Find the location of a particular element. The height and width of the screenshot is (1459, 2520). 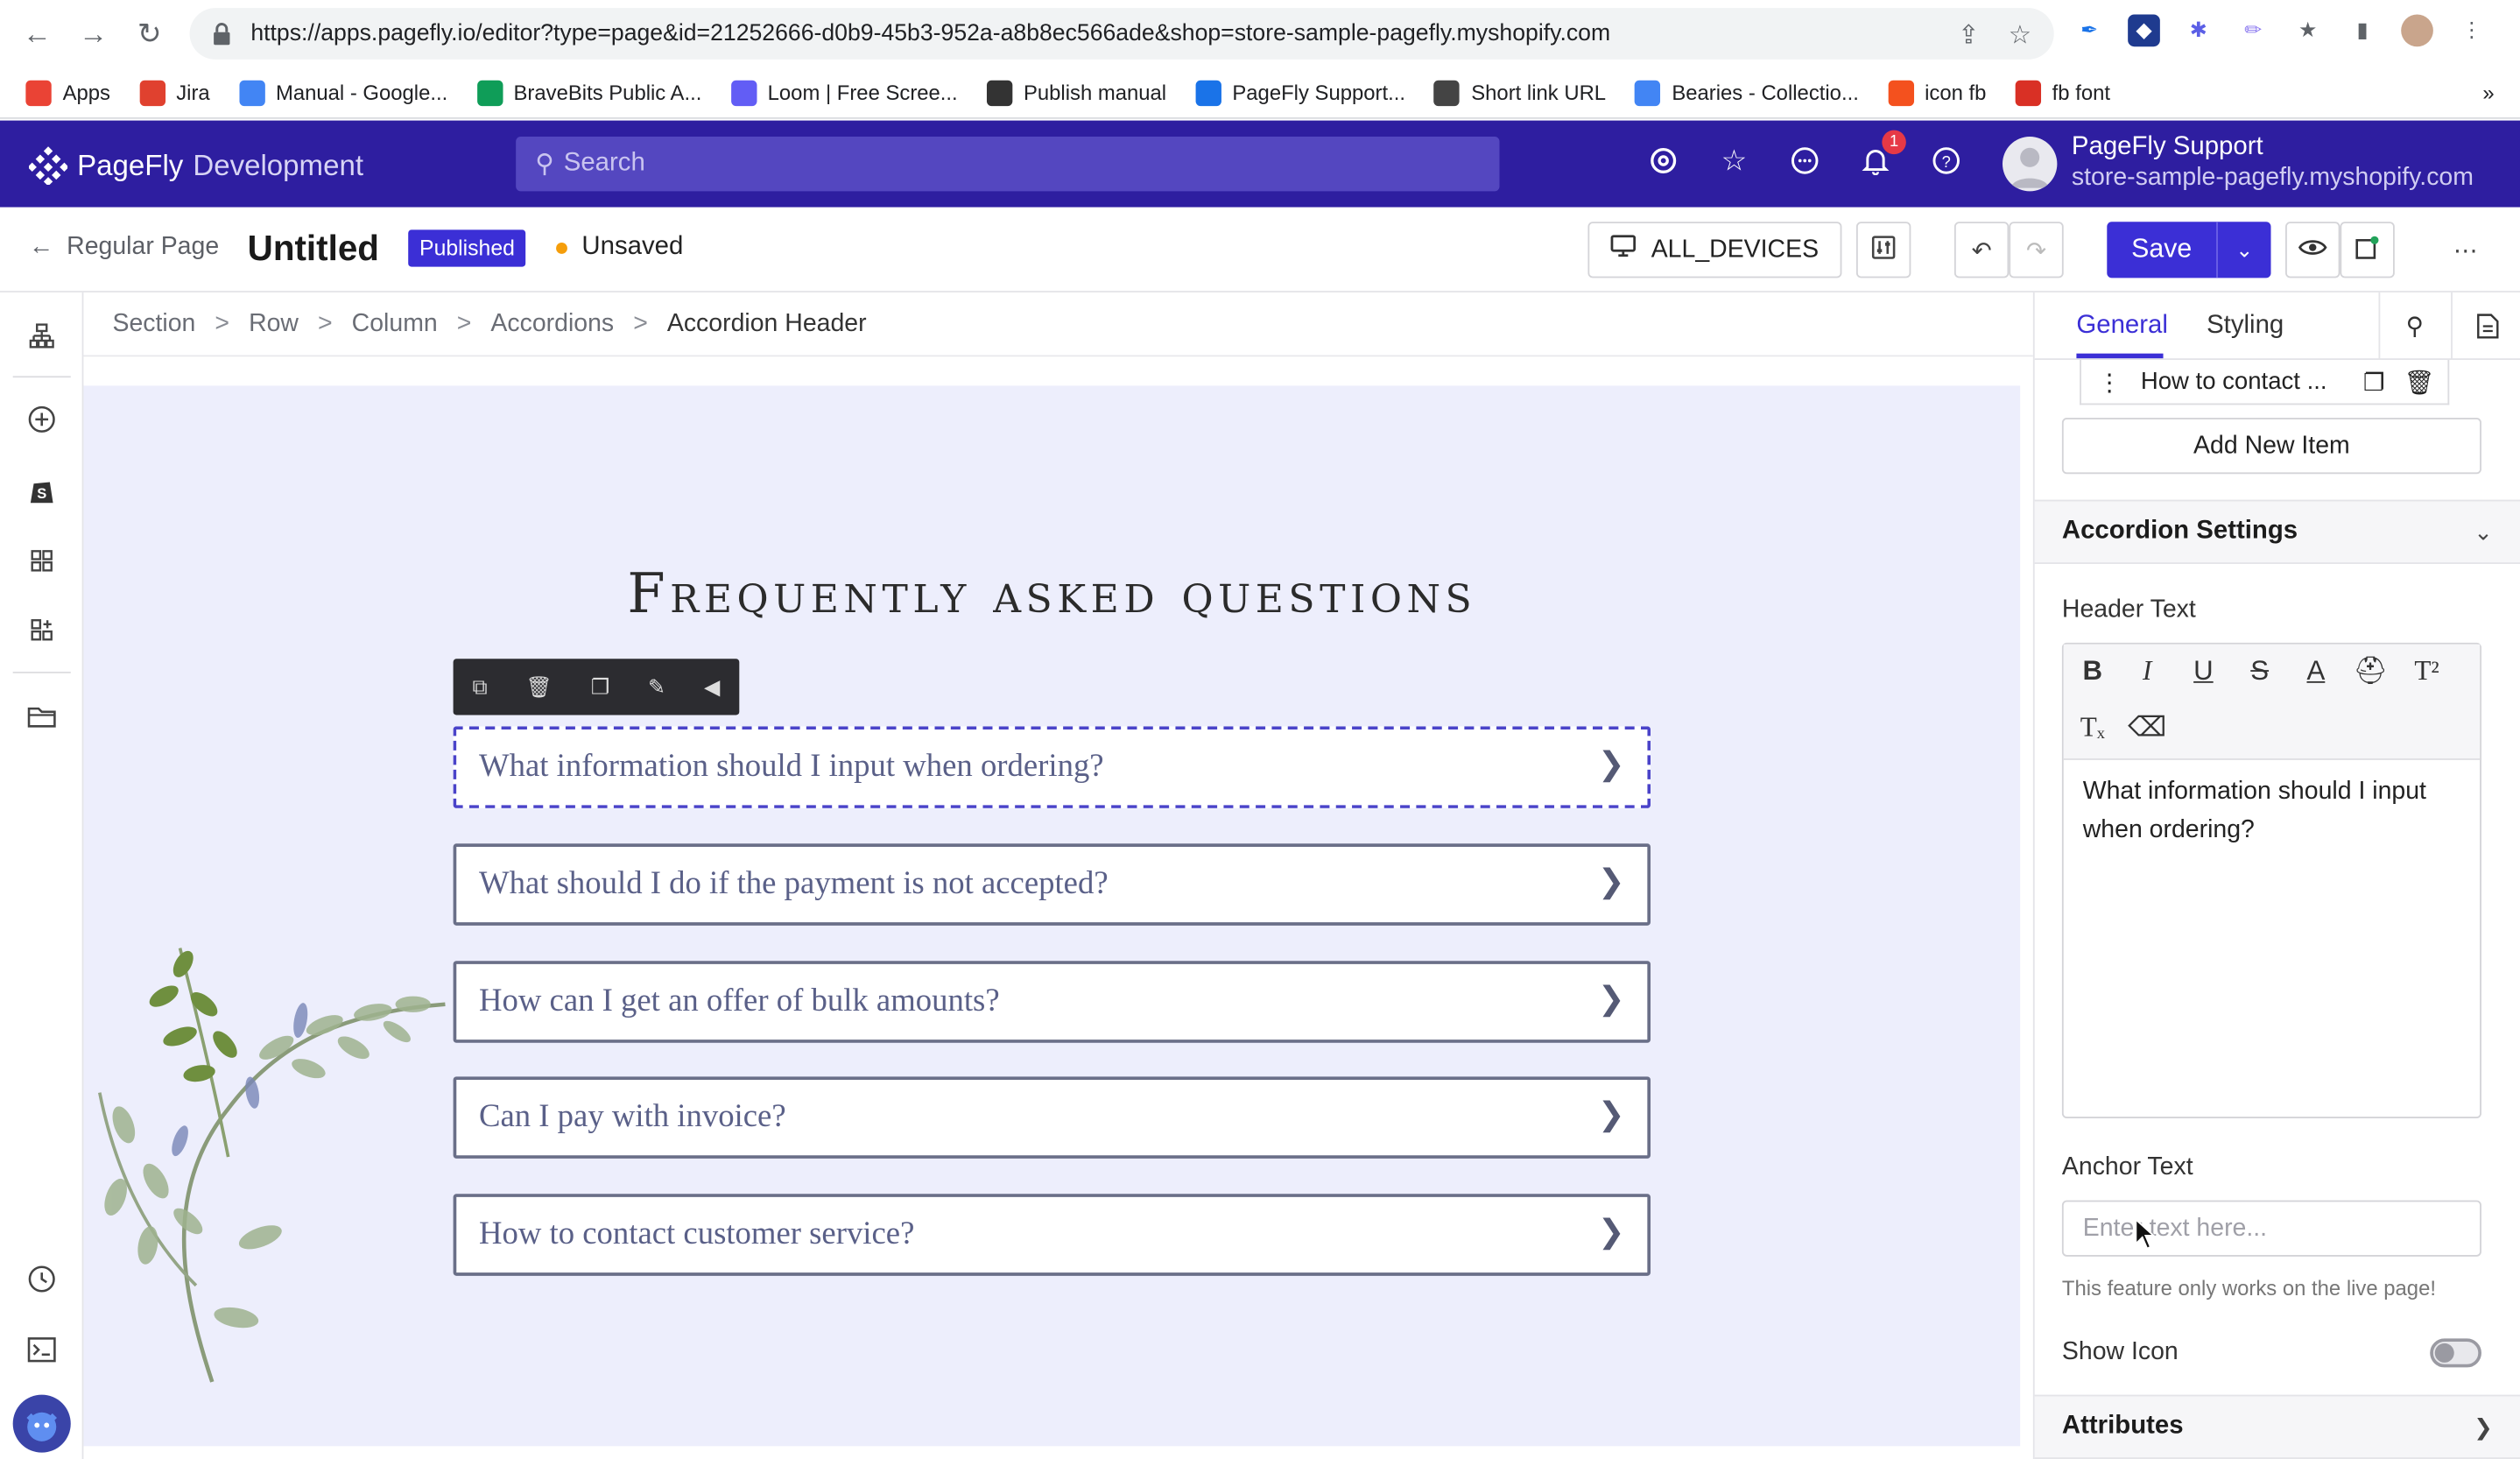

share-icon: ⇪ is located at coordinates (1969, 35).